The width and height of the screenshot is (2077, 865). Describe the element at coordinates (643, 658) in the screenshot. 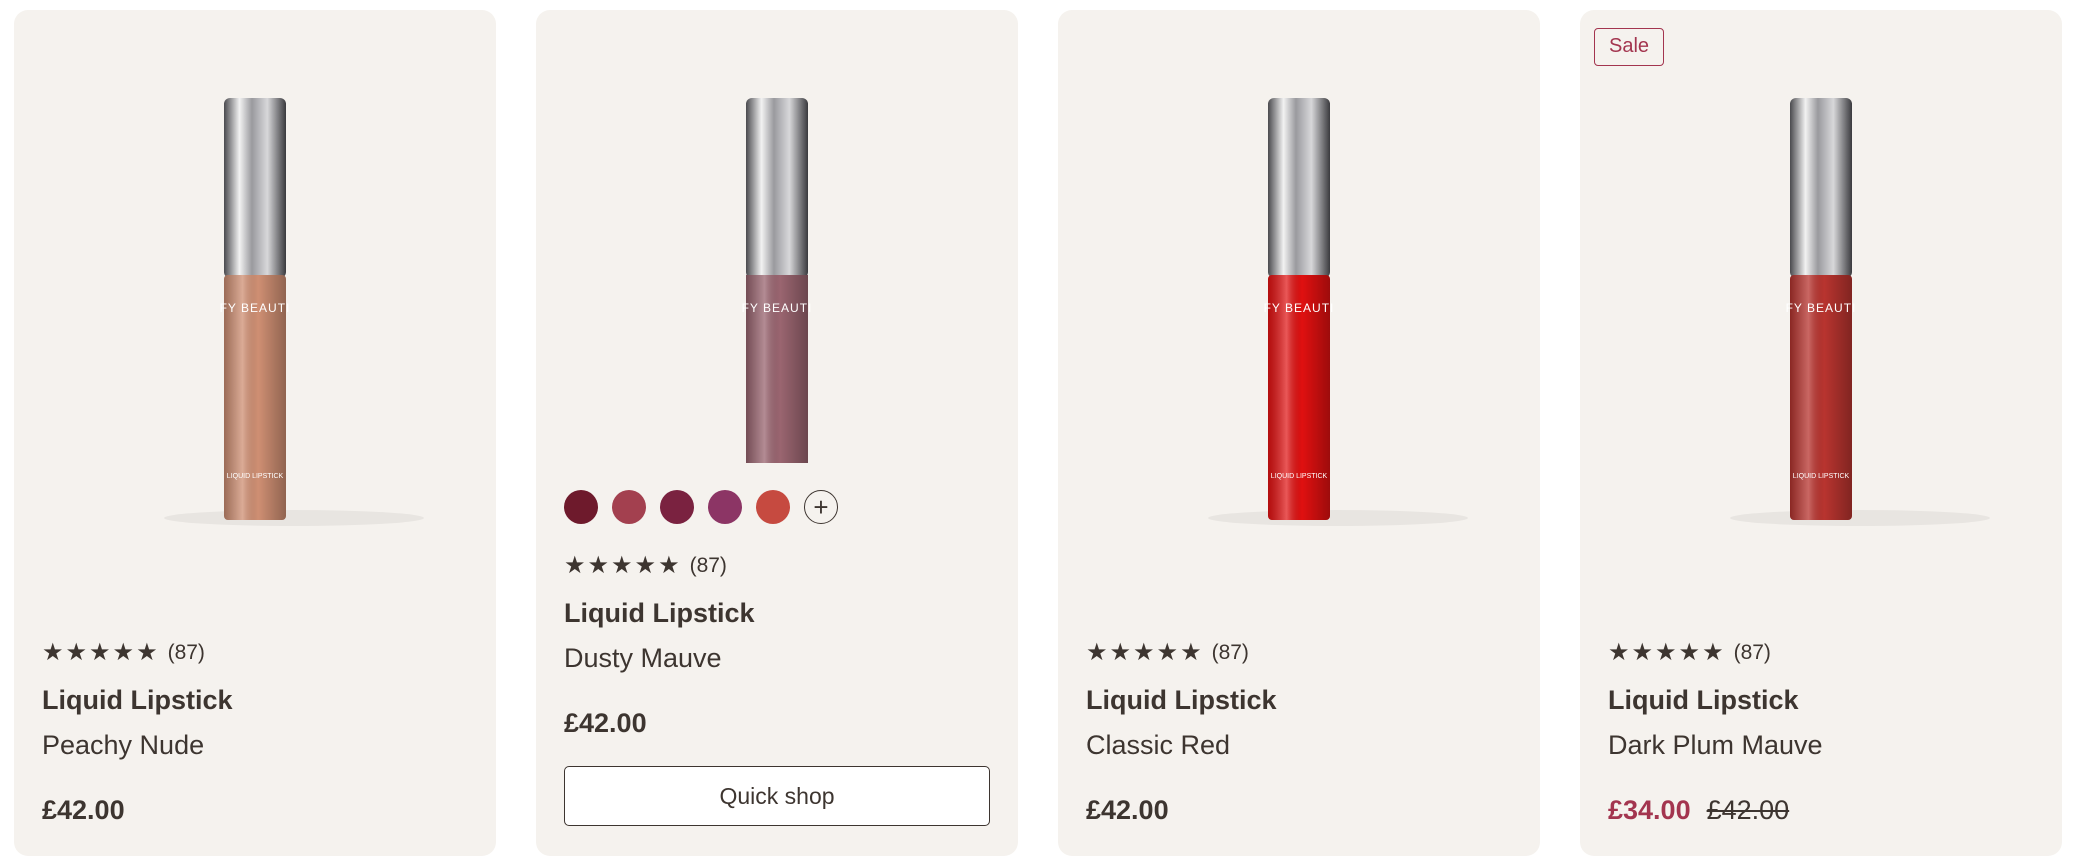

I see `product-shade: Dusty Mauve` at that location.